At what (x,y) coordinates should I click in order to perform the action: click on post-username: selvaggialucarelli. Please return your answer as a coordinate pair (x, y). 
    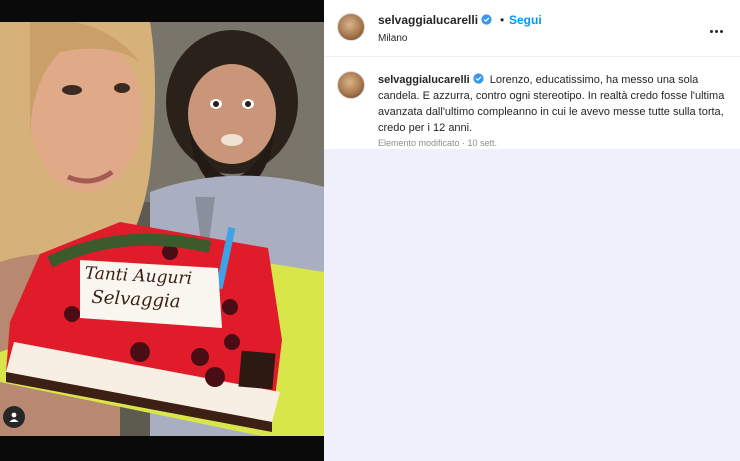
    Looking at the image, I should click on (435, 20).